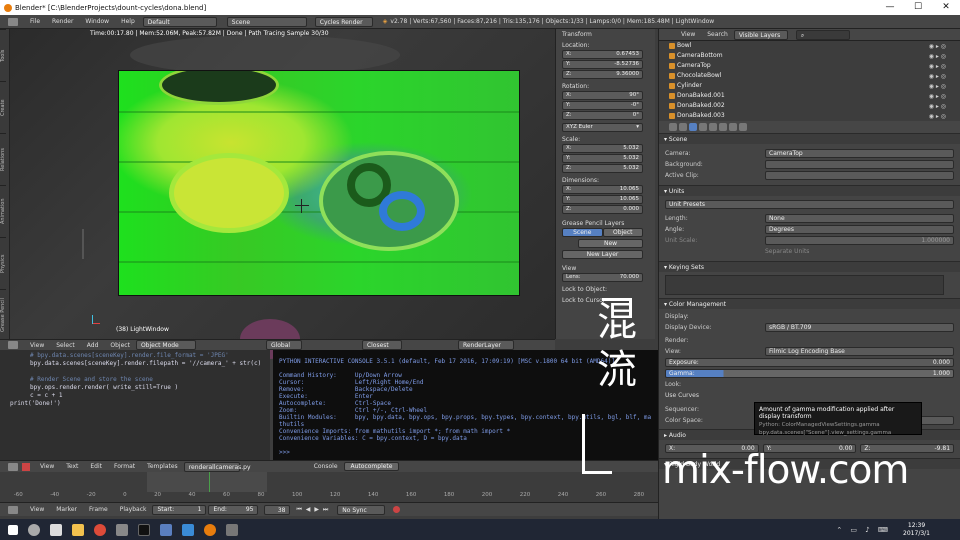 This screenshot has width=960, height=540. What do you see at coordinates (743, 127) in the screenshot?
I see `data-tab-icon` at bounding box center [743, 127].